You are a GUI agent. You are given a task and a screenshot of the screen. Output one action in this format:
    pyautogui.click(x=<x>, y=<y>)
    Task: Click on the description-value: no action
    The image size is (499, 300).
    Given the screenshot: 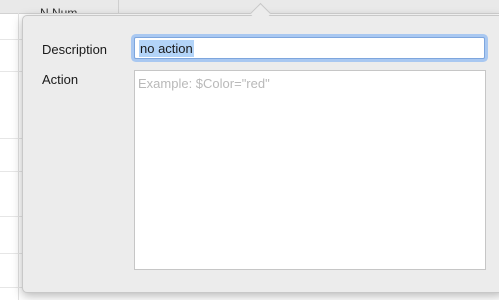 What is the action you would take?
    pyautogui.click(x=166, y=48)
    